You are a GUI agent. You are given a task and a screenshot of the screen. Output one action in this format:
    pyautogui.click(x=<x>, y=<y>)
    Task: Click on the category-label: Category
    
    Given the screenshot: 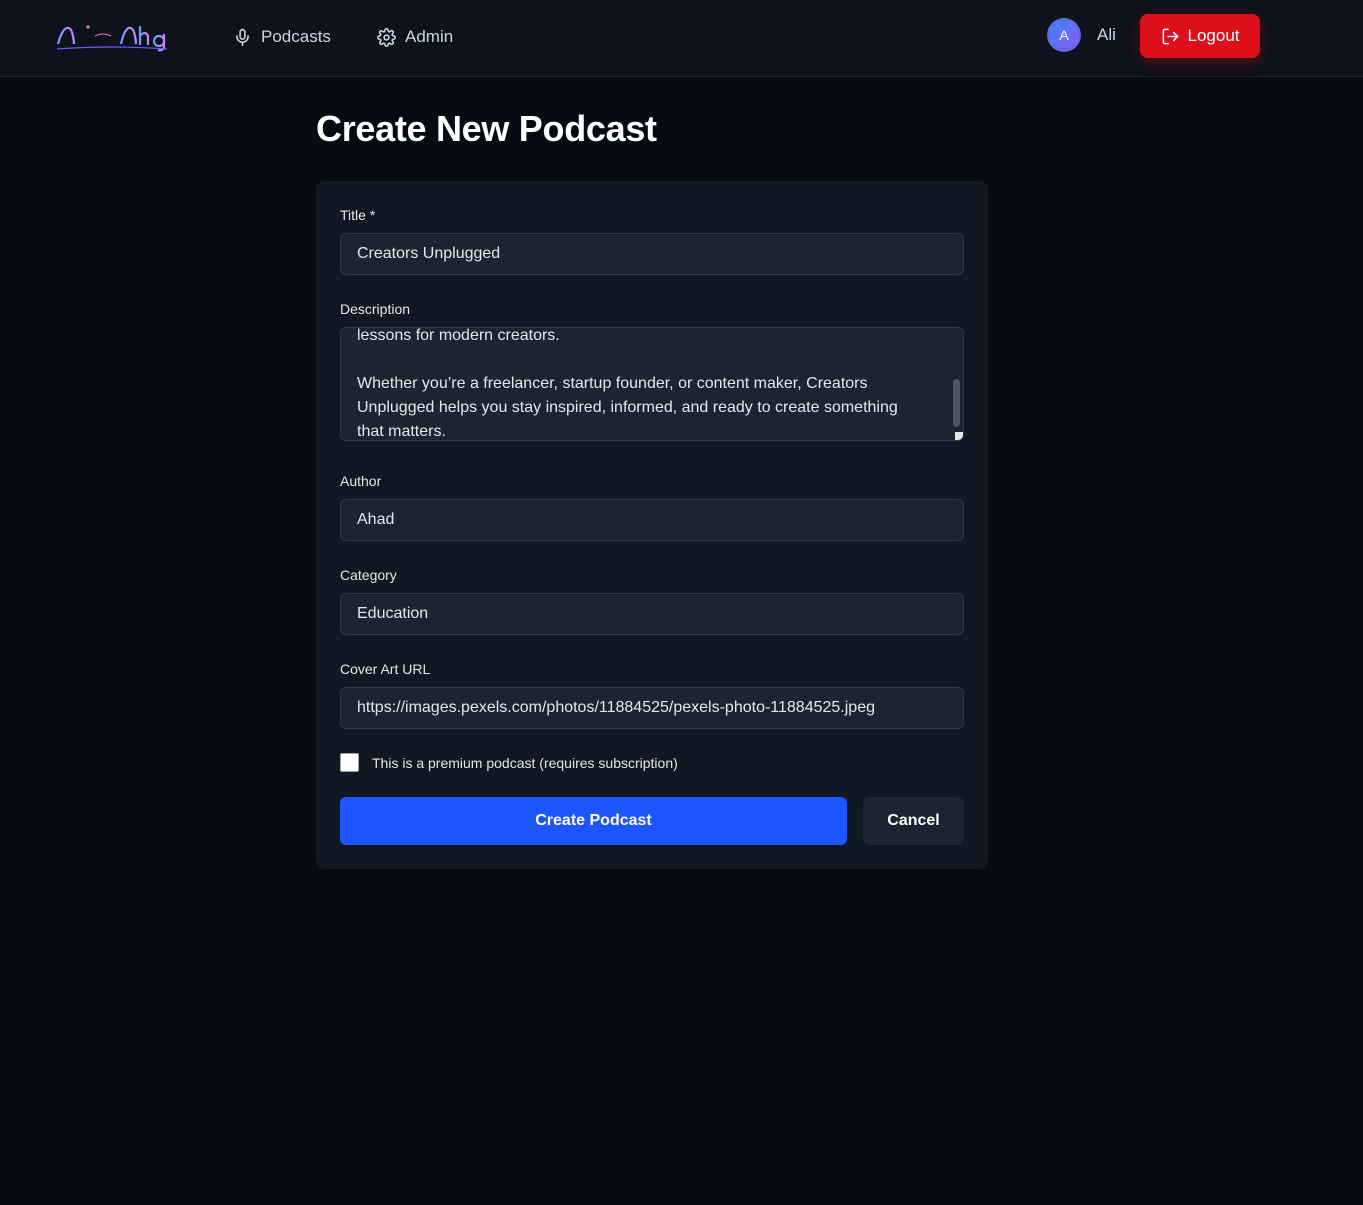 What is the action you would take?
    pyautogui.click(x=368, y=575)
    